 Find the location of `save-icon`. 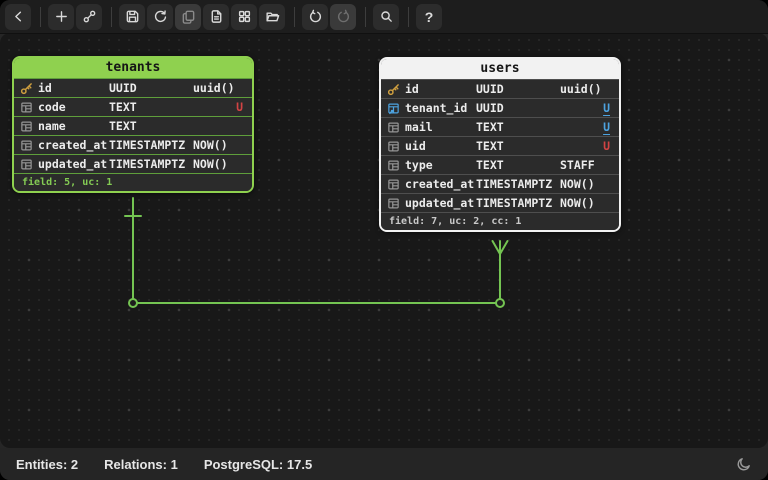

save-icon is located at coordinates (132, 16).